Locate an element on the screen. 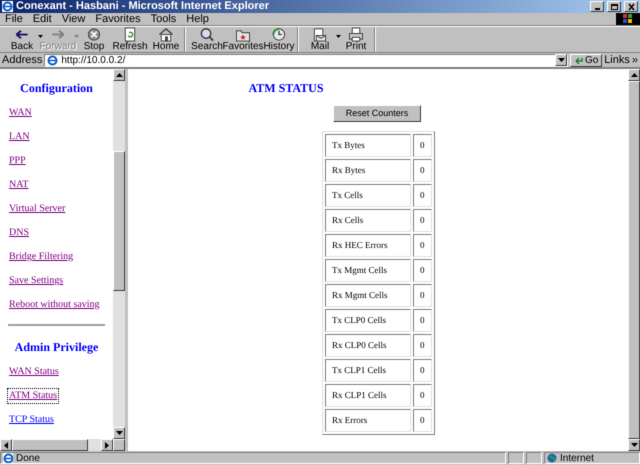 The width and height of the screenshot is (640, 465). table-cell: Rx Cells is located at coordinates (368, 220).